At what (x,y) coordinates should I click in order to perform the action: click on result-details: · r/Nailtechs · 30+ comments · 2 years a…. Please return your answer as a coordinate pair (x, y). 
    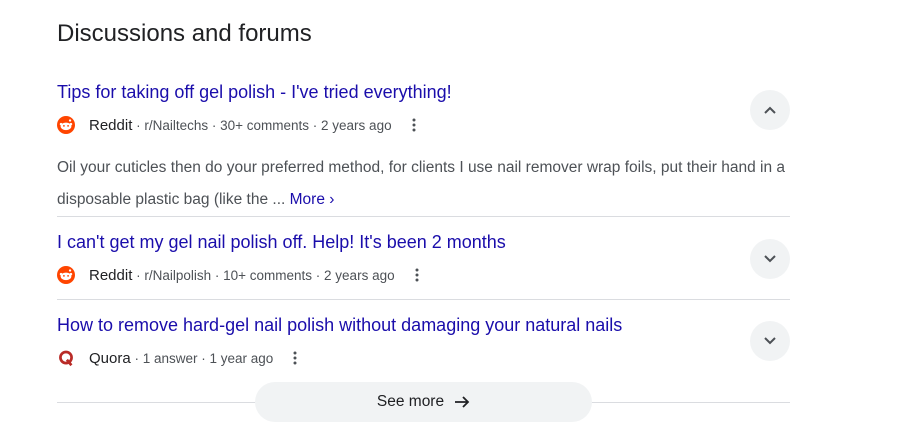
    Looking at the image, I should click on (262, 125).